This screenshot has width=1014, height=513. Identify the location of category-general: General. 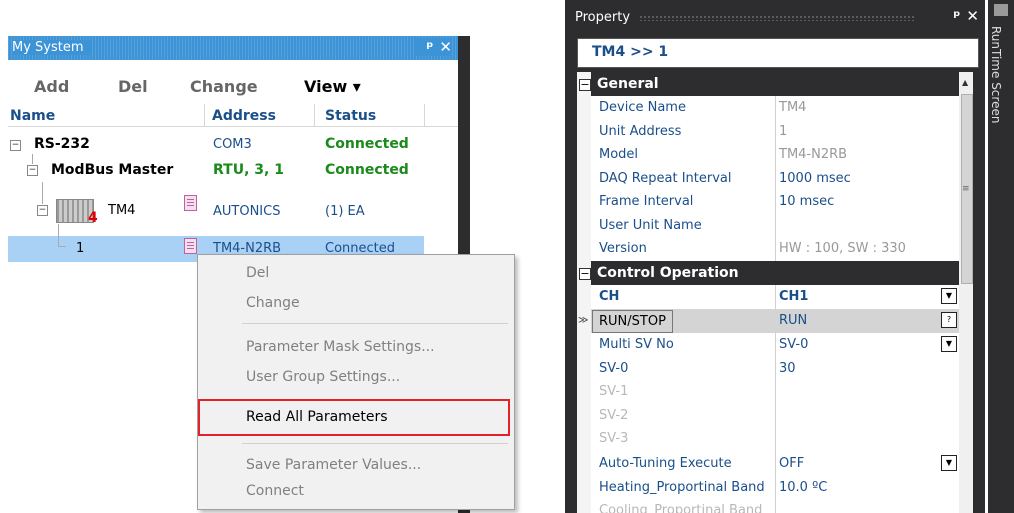
(775, 84).